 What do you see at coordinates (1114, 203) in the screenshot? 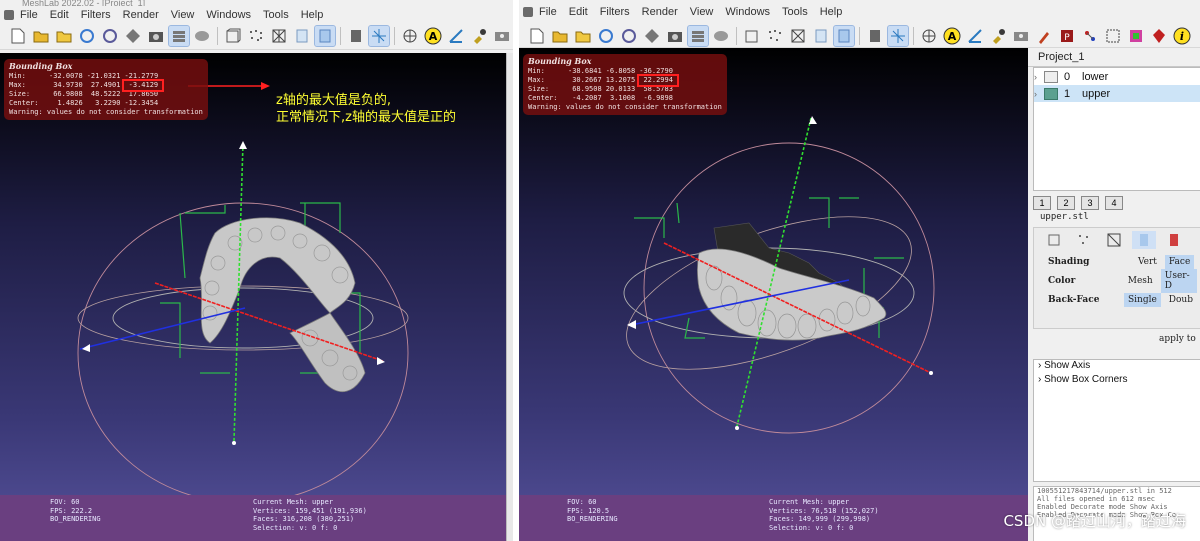
I see `view-button-4: 4` at bounding box center [1114, 203].